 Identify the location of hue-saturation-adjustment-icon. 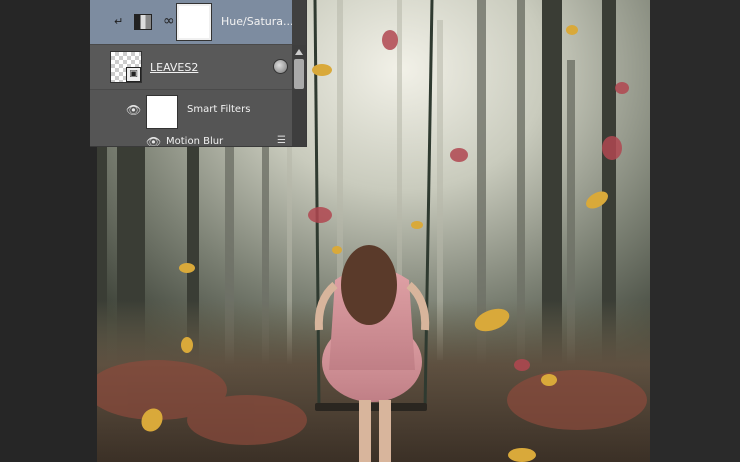
(143, 22).